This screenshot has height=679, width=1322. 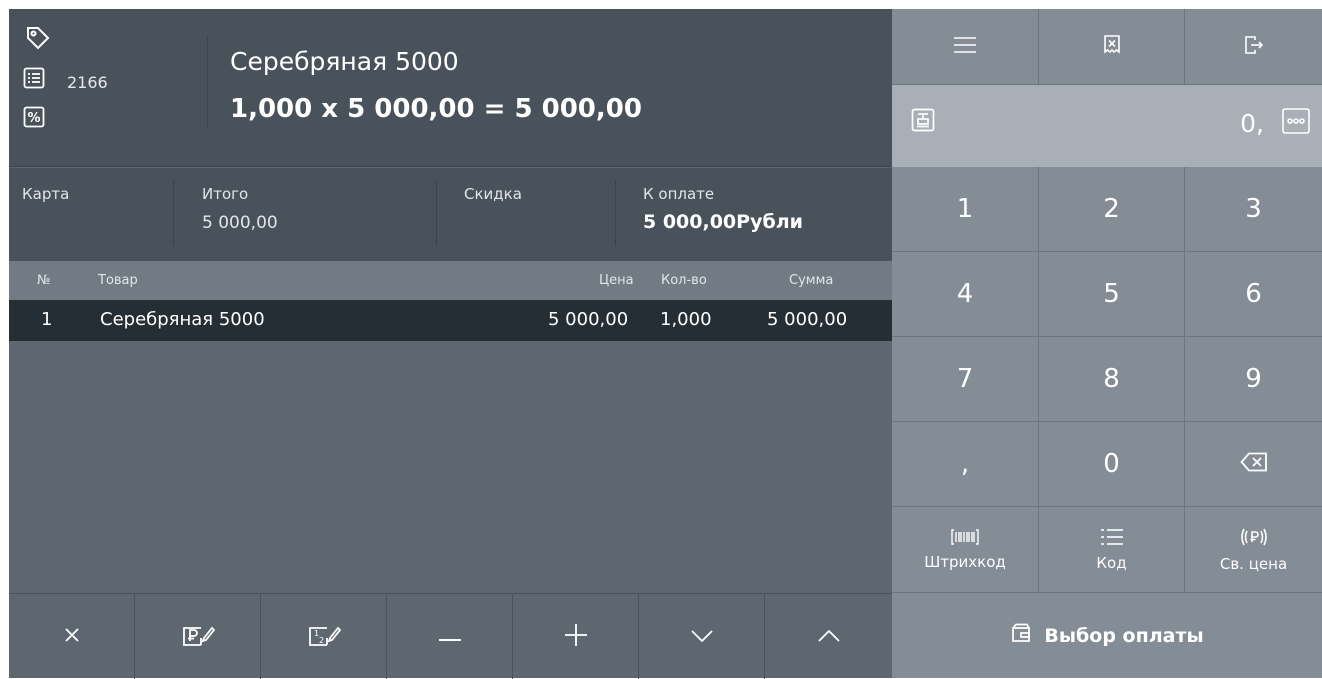 What do you see at coordinates (684, 280) in the screenshot?
I see `col-qty: Кол-во` at bounding box center [684, 280].